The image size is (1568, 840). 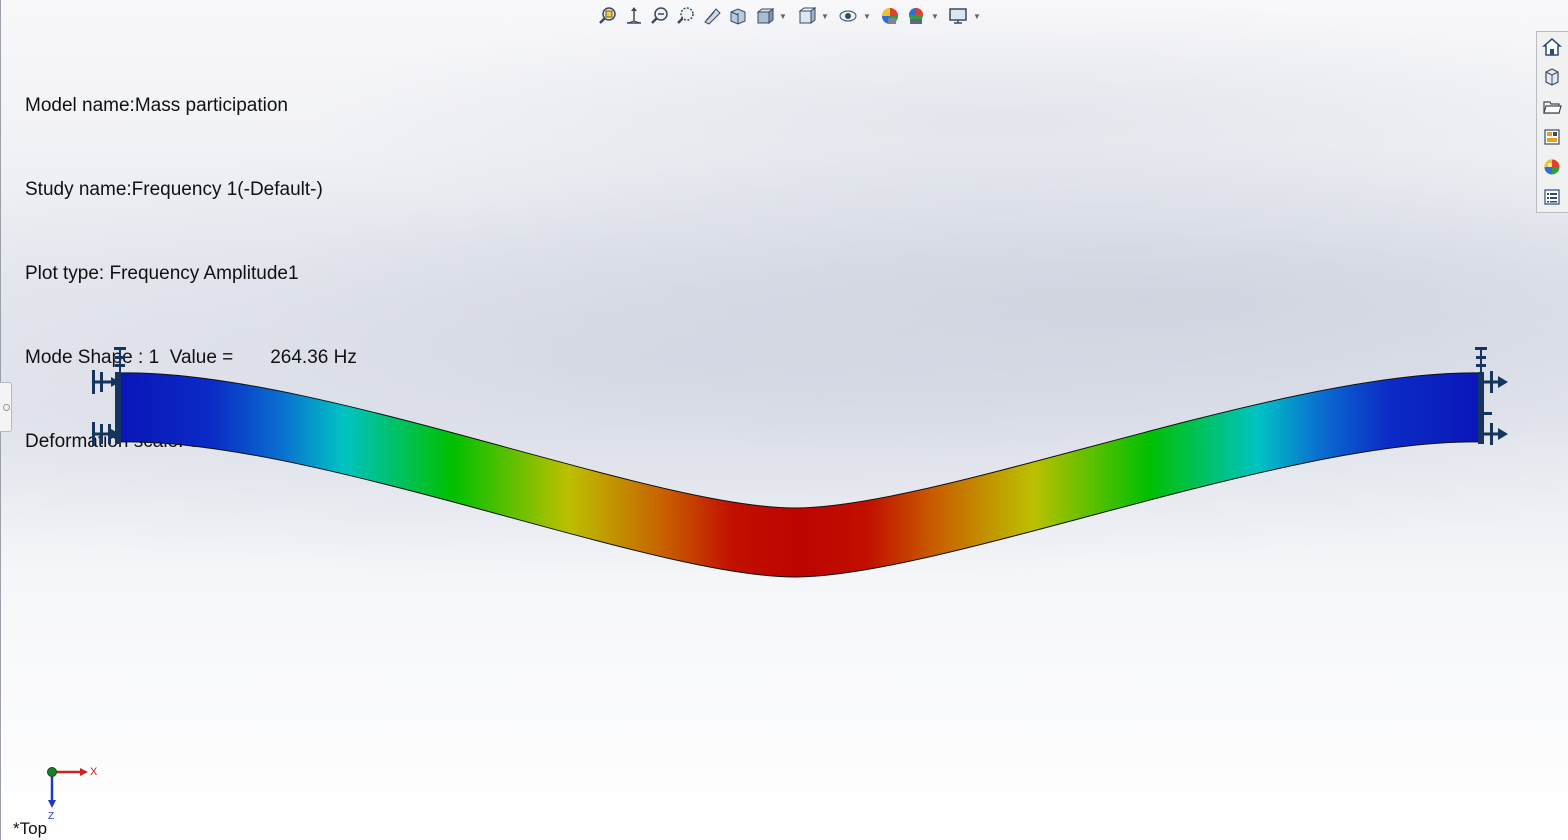 I want to click on left-fixture-icon, so click(x=109, y=396).